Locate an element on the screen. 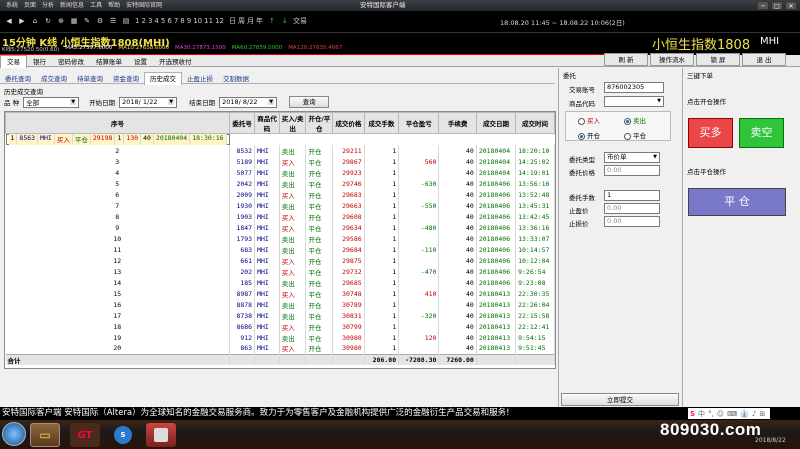  start-date-picker: 2018/ 1/22 ▼ is located at coordinates (148, 102).